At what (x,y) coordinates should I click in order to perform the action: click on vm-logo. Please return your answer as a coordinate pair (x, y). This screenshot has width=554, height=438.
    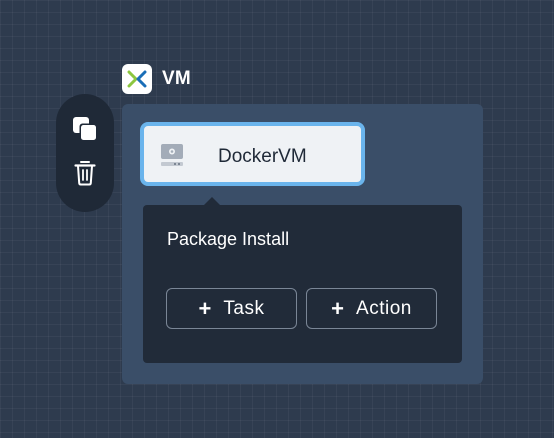
    Looking at the image, I should click on (137, 79).